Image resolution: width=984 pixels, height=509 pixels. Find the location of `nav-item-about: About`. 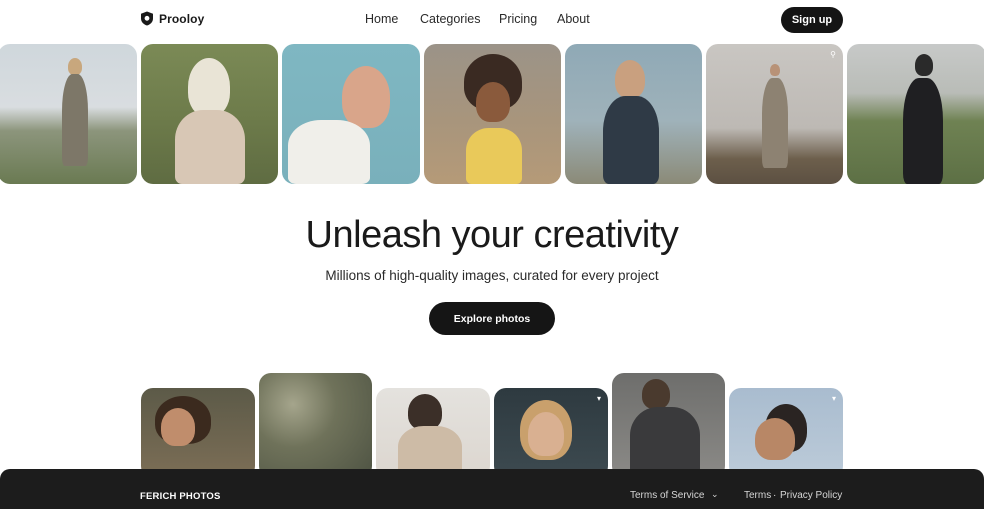

nav-item-about: About is located at coordinates (573, 19).